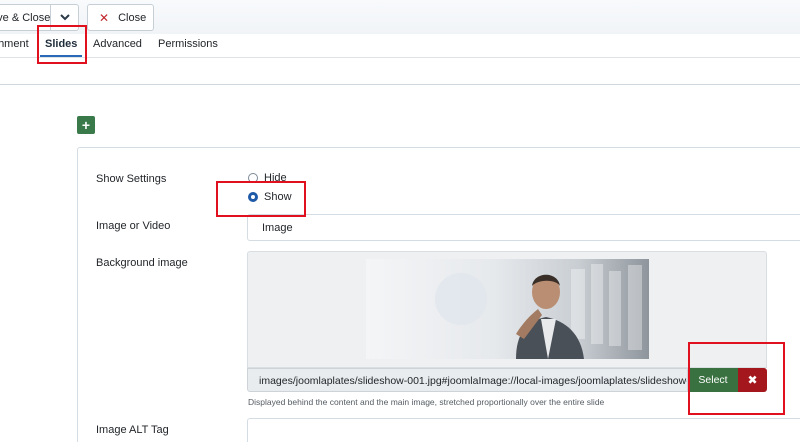  Describe the element at coordinates (62, 44) in the screenshot. I see `highlight-slides-tab` at that location.